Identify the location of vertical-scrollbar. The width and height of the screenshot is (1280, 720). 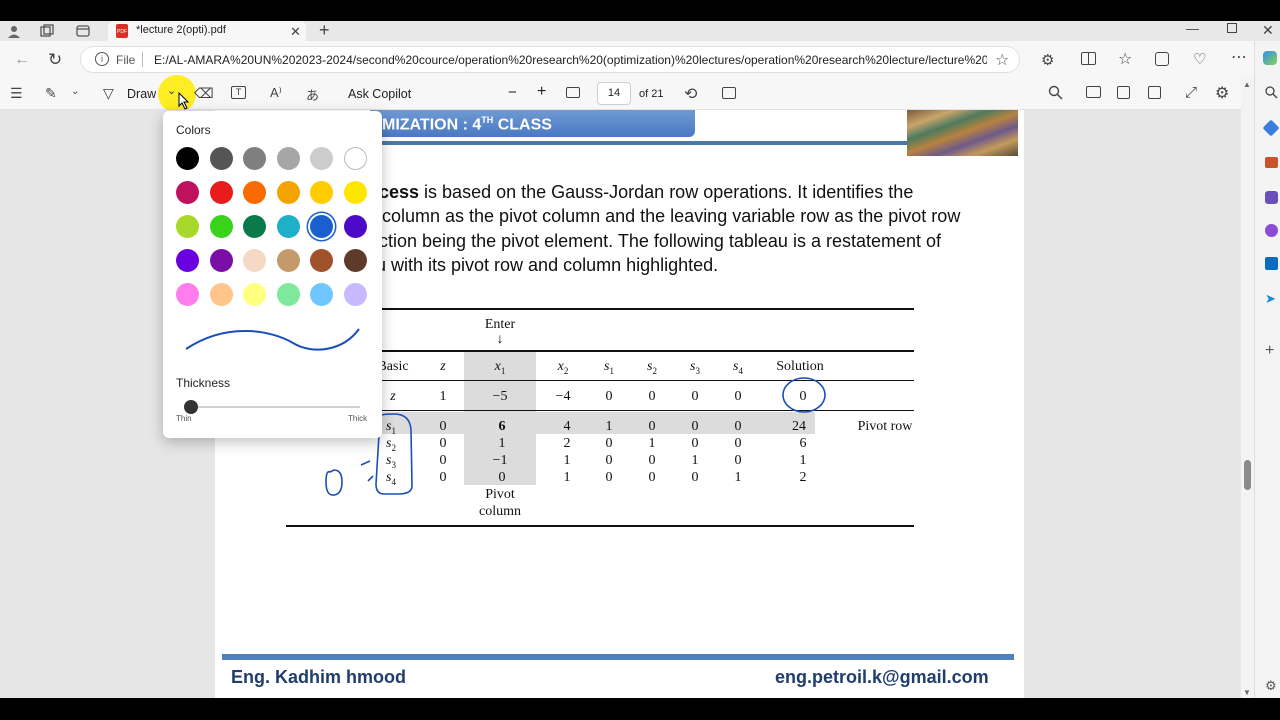
(1247, 388).